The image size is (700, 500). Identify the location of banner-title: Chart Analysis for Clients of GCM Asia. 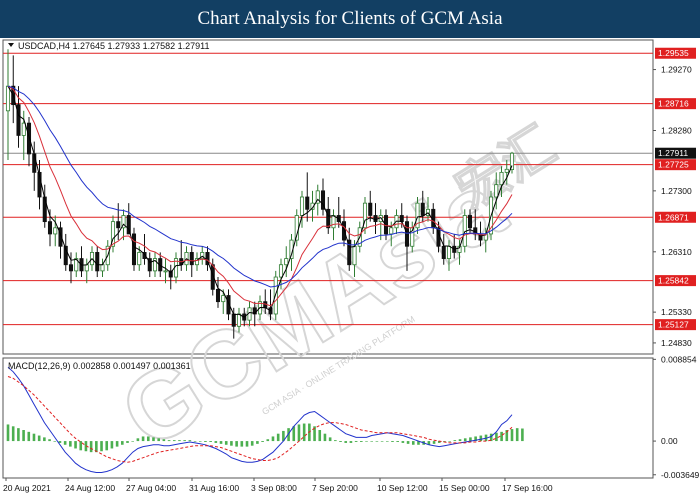
(350, 18).